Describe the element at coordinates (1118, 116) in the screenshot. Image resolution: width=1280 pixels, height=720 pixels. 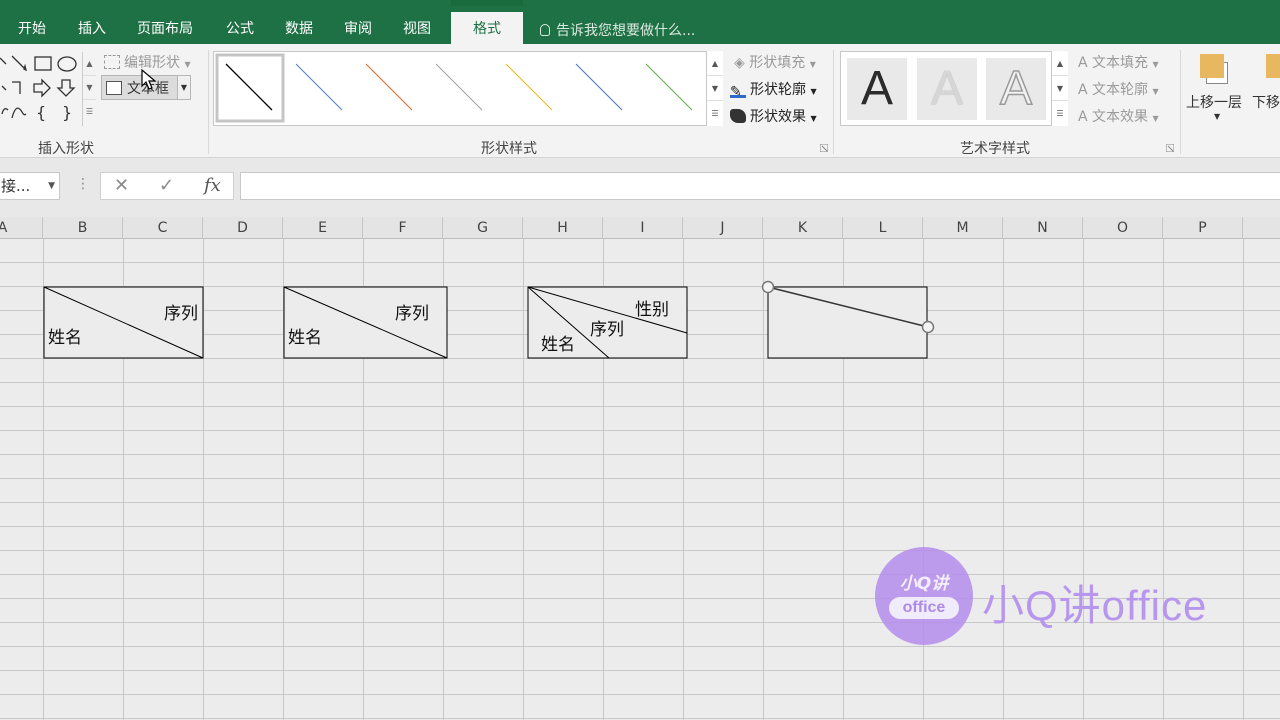
I see `text-effects-button: A 文本效果 ▼` at that location.